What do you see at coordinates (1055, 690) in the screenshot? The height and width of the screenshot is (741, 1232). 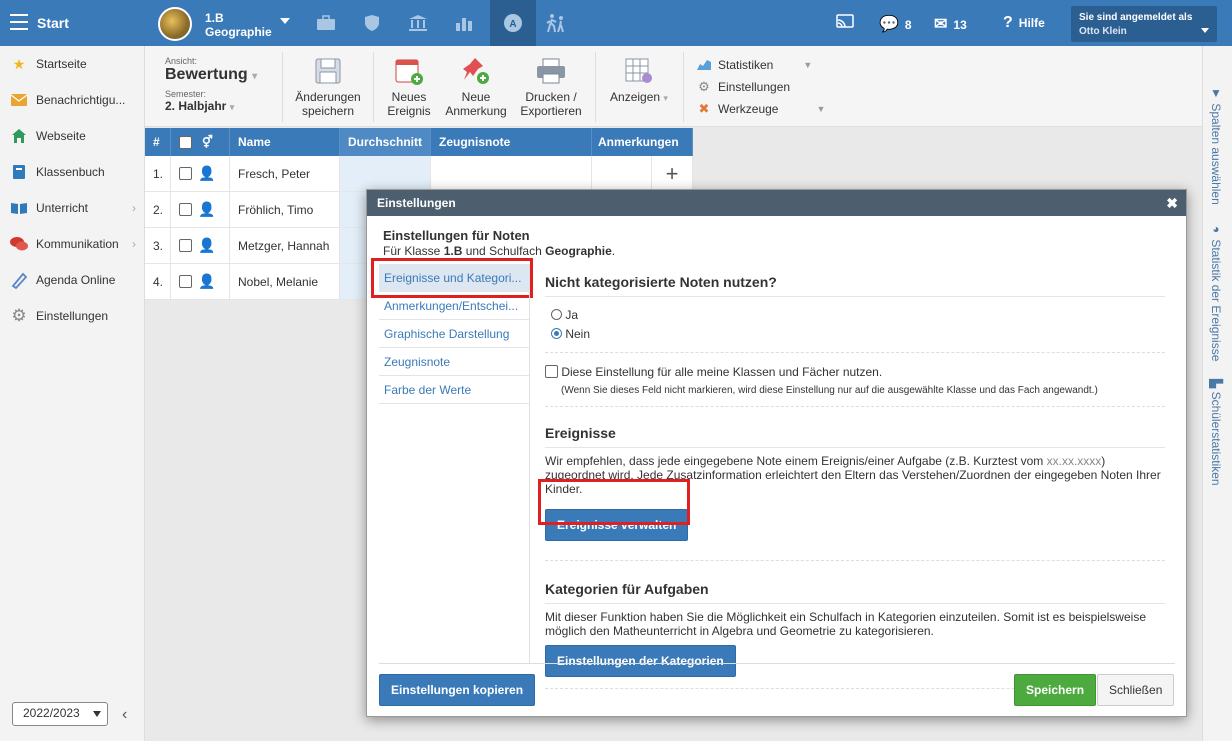 I see `save-button: Speichern` at bounding box center [1055, 690].